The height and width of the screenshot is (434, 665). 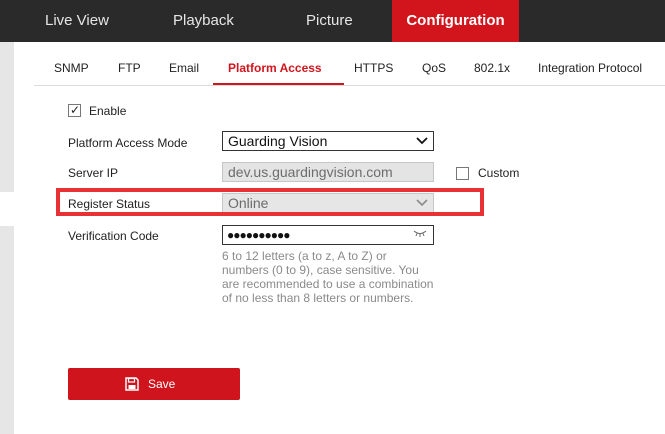 I want to click on check-icon: ✓, so click(x=75, y=110).